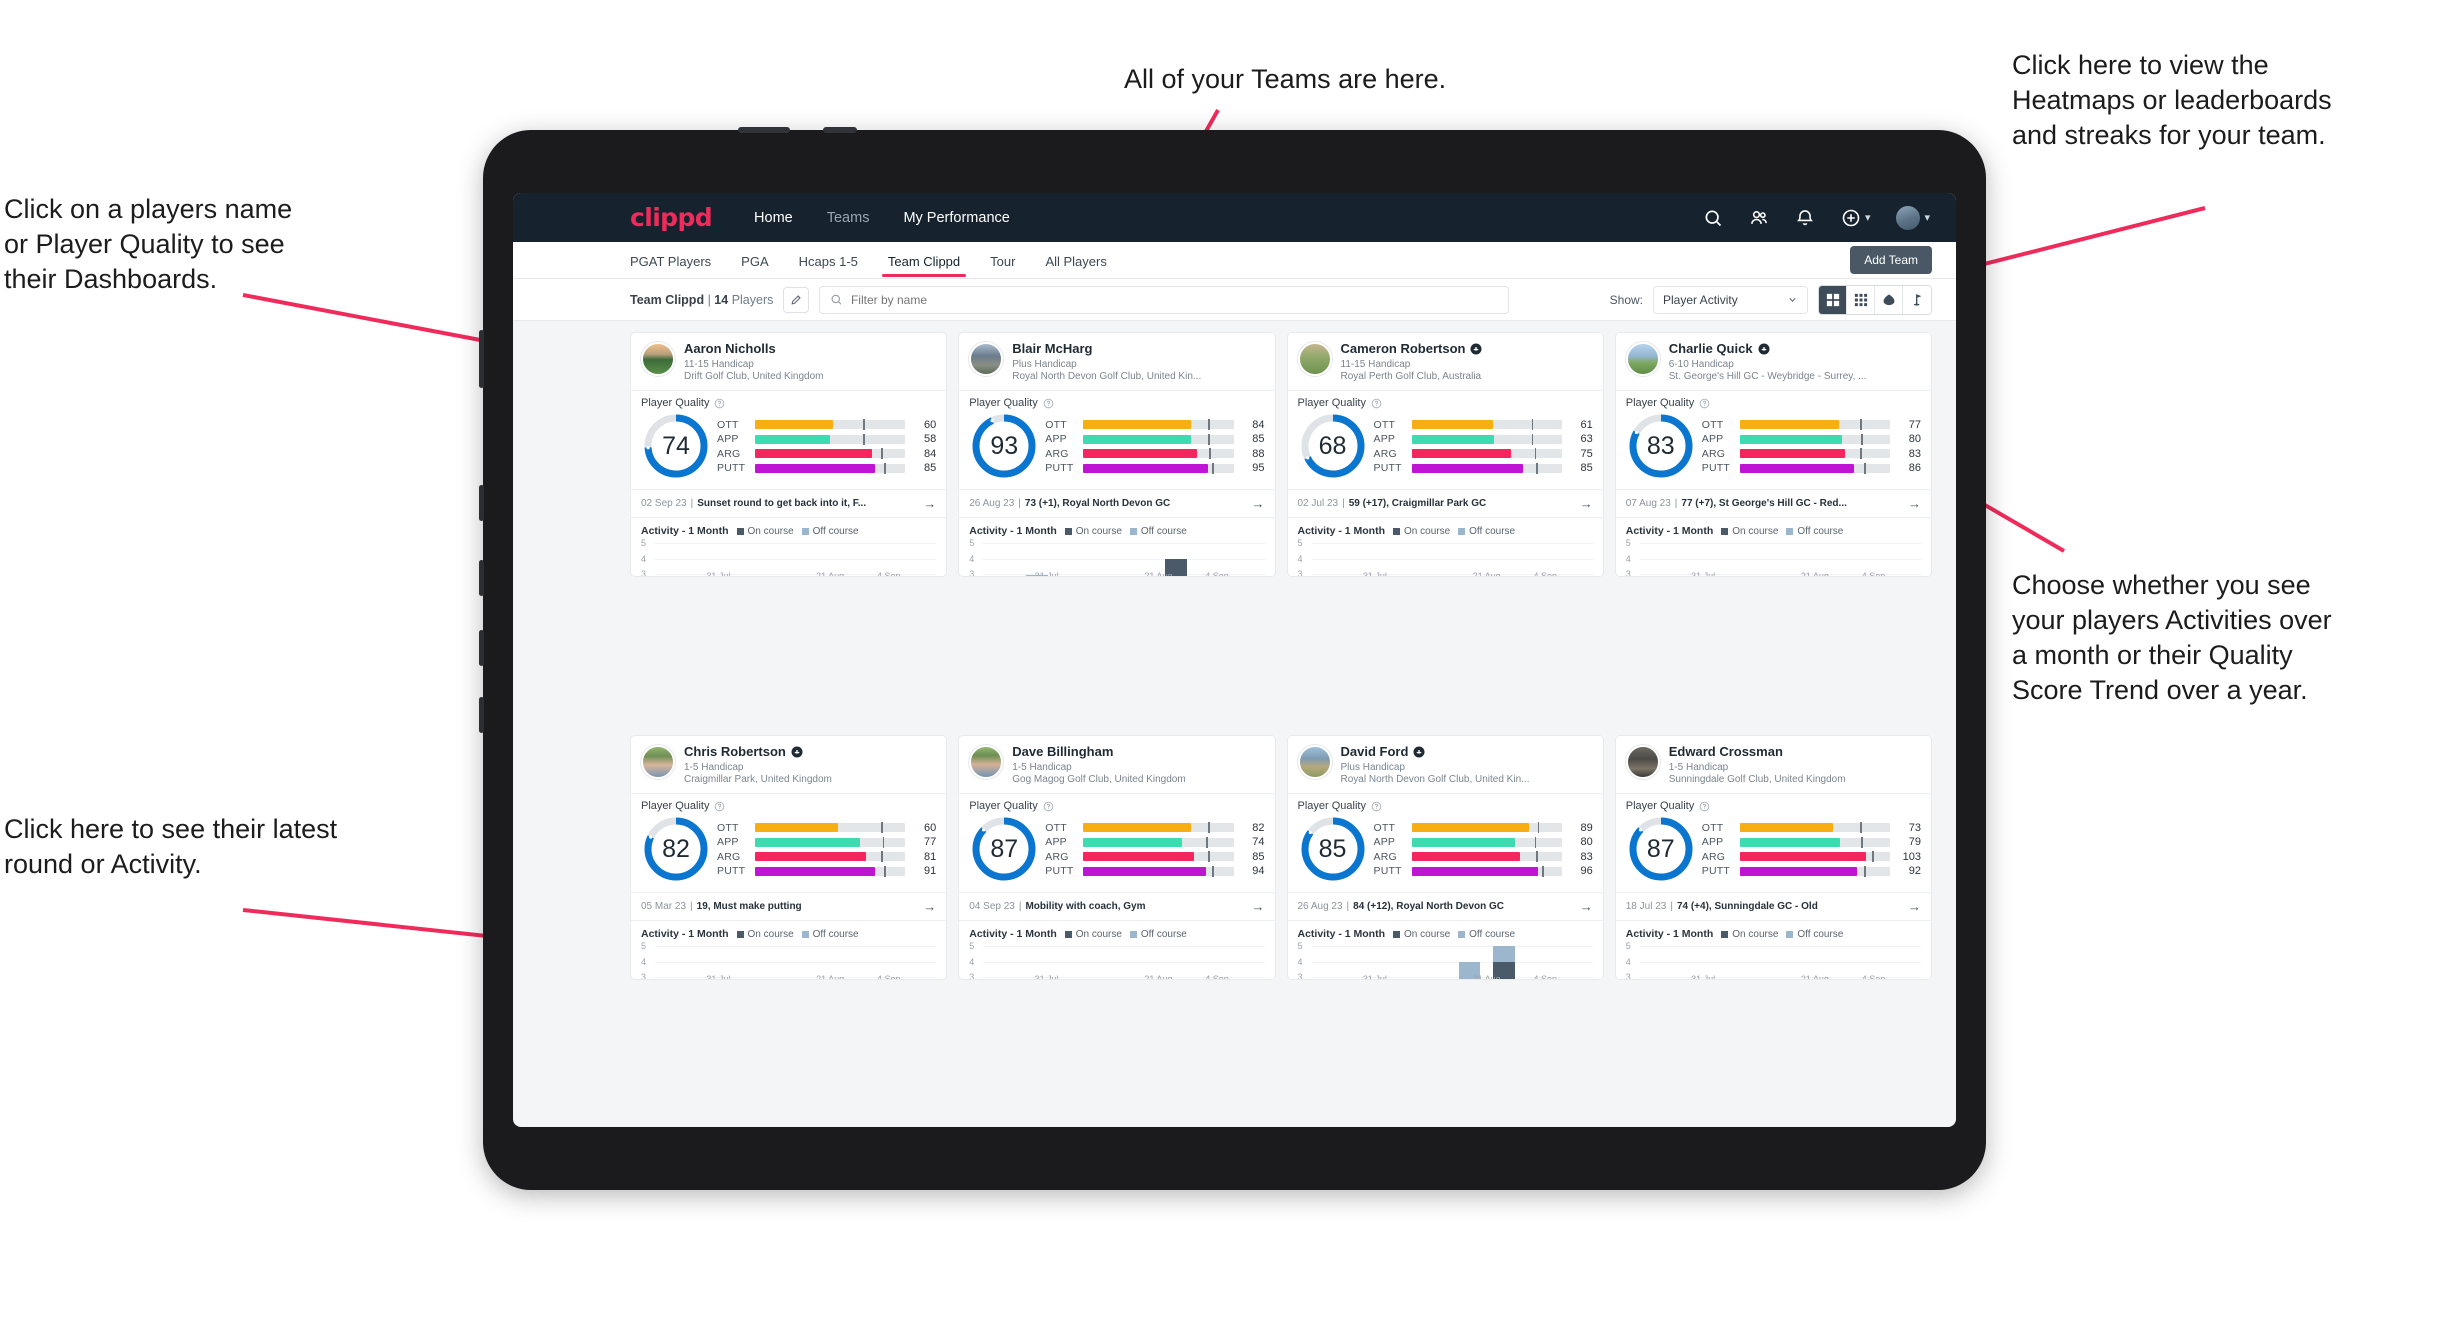 This screenshot has width=2452, height=1319. What do you see at coordinates (730, 349) in the screenshot?
I see `player-name: Aaron Nicholls` at bounding box center [730, 349].